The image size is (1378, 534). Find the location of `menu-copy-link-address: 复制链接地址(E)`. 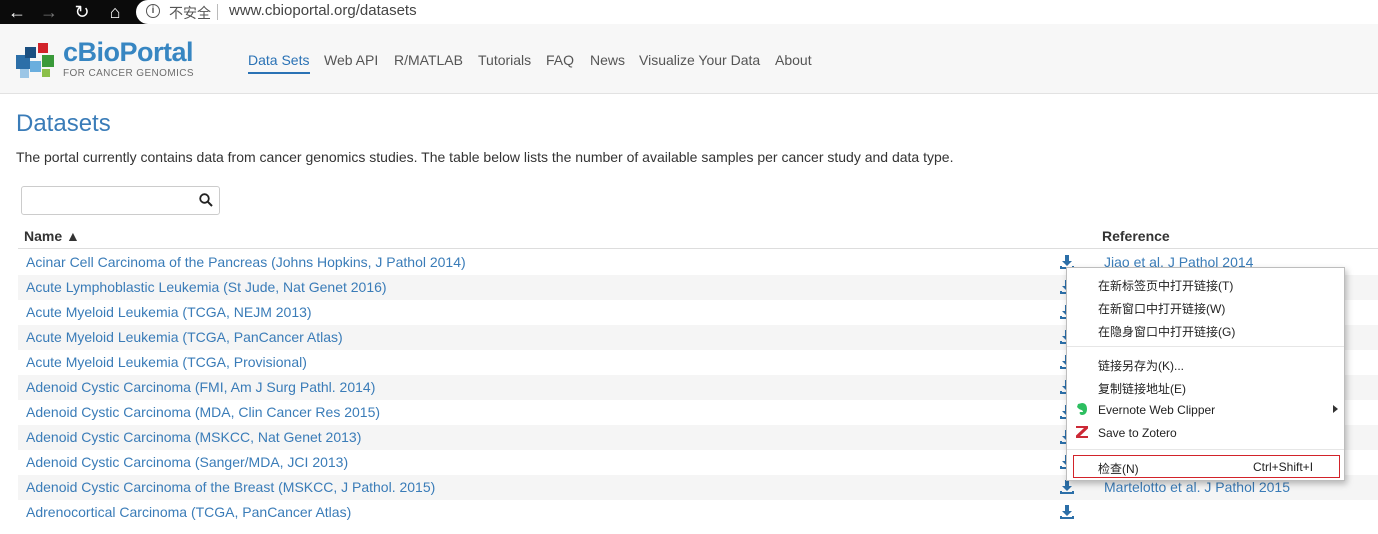

menu-copy-link-address: 复制链接地址(E) is located at coordinates (1142, 388).